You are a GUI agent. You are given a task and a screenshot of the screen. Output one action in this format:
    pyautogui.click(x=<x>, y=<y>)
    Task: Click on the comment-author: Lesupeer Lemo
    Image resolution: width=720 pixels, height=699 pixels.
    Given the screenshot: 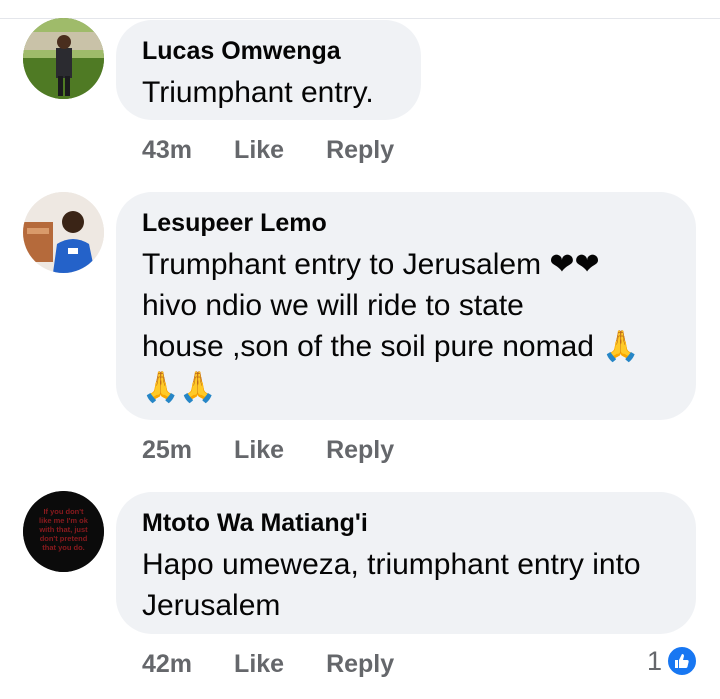 What is the action you would take?
    pyautogui.click(x=406, y=223)
    